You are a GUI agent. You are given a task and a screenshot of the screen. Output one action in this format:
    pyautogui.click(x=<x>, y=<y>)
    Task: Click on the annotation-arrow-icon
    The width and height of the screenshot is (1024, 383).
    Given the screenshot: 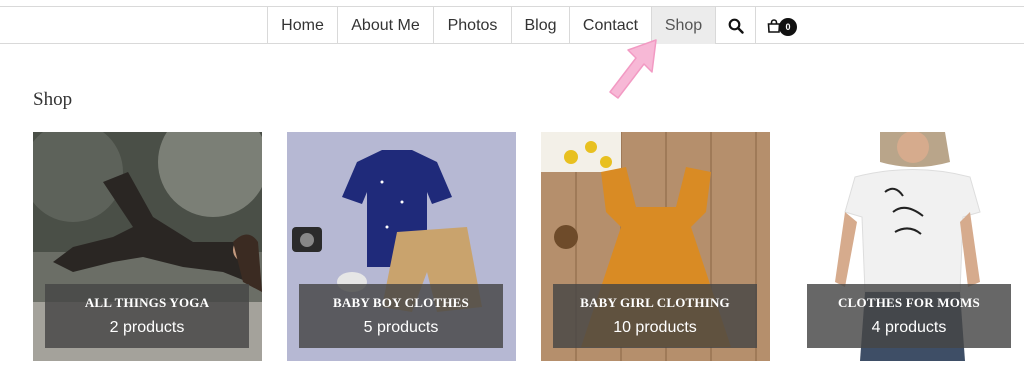 What is the action you would take?
    pyautogui.click(x=633, y=69)
    